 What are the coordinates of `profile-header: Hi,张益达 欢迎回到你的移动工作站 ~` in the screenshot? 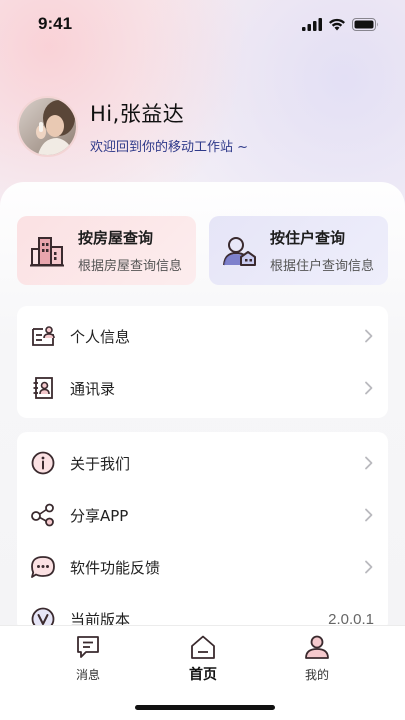 It's located at (132, 126).